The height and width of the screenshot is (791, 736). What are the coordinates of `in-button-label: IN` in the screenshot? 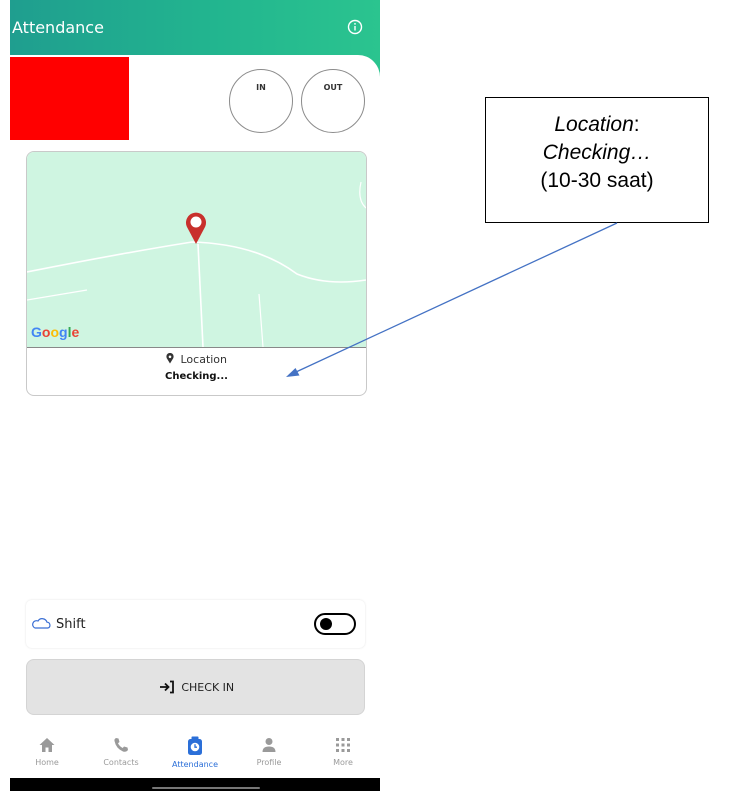 It's located at (261, 87).